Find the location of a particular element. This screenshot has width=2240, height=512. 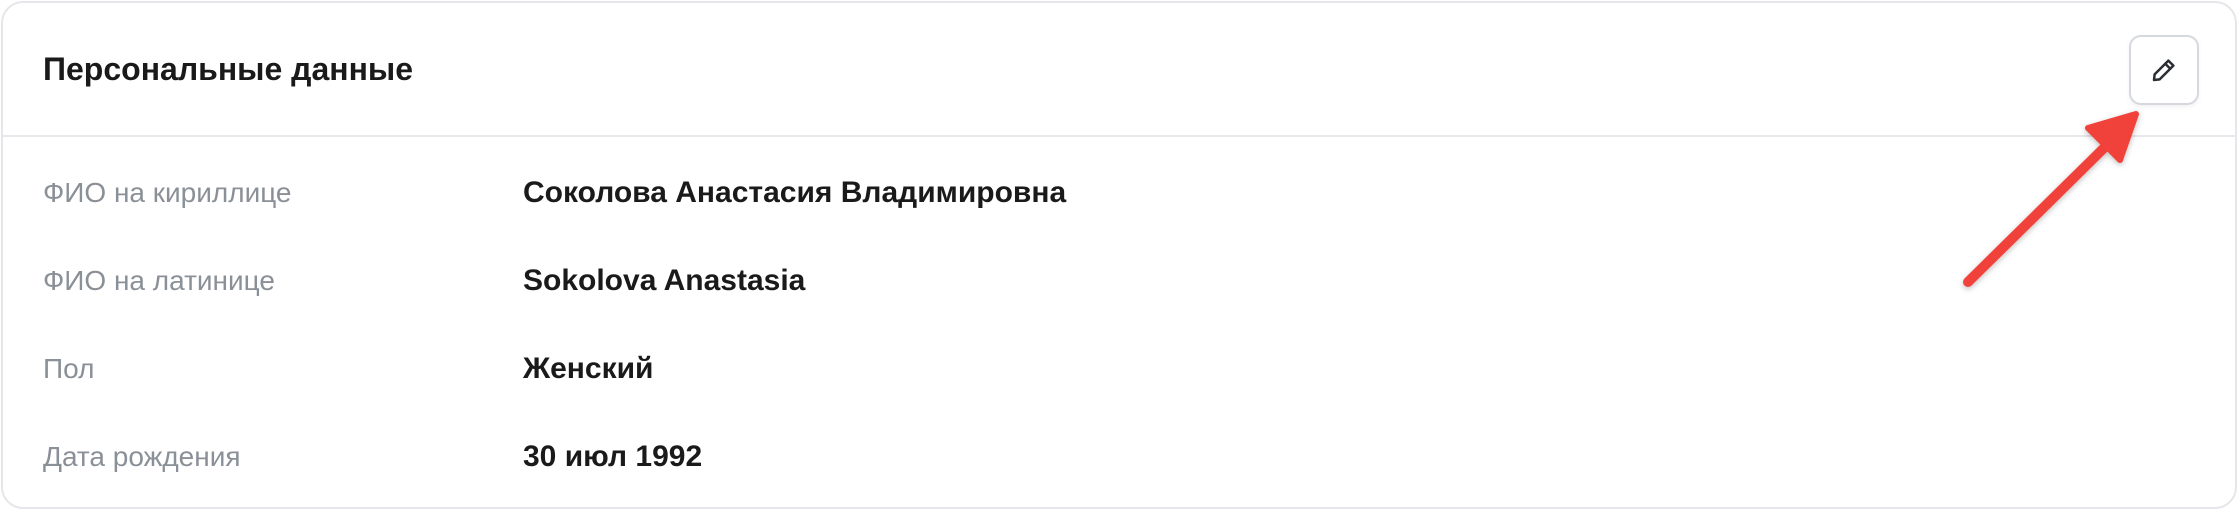

row-label: ФИО на латинице is located at coordinates (159, 280).